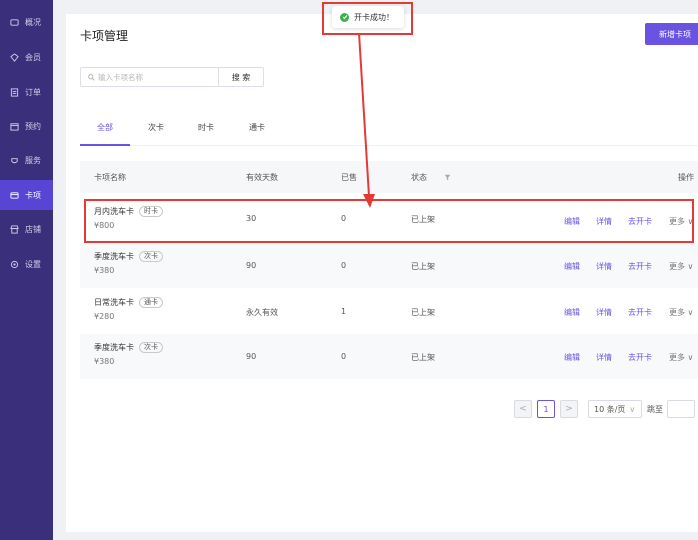 This screenshot has width=698, height=540. Describe the element at coordinates (389, 132) in the screenshot. I see `tab-bar: 全部 次卡 时卡 通卡` at that location.